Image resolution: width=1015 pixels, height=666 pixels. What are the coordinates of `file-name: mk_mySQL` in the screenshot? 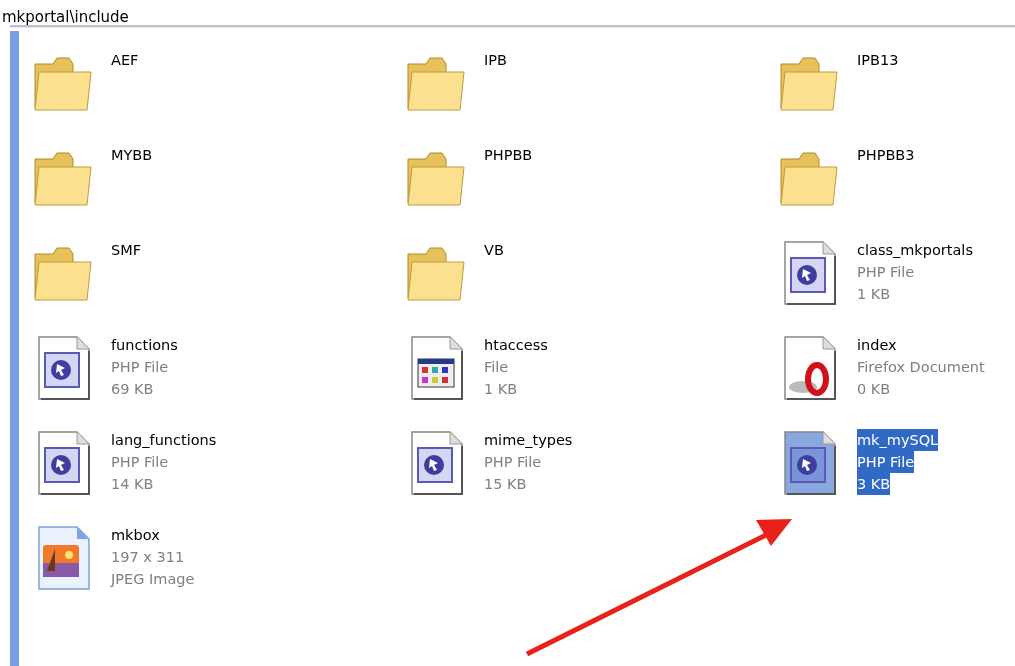 It's located at (898, 440).